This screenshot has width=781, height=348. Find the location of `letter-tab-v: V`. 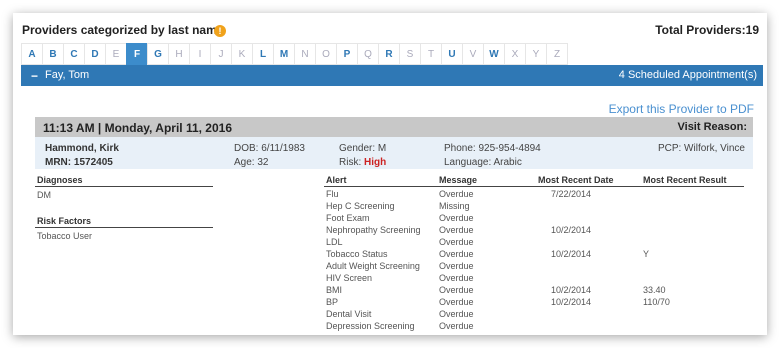

letter-tab-v: V is located at coordinates (473, 54).